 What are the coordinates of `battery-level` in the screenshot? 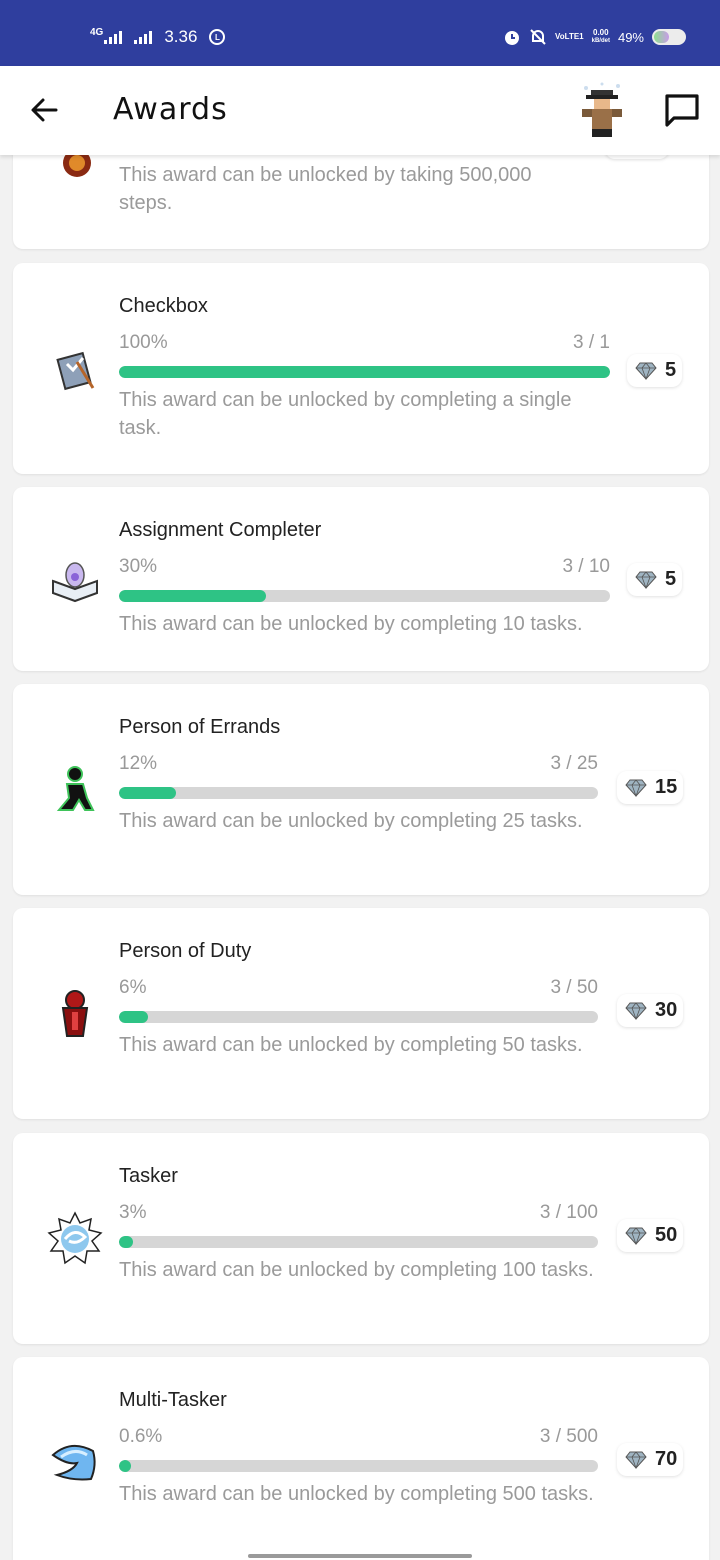 It's located at (661, 37).